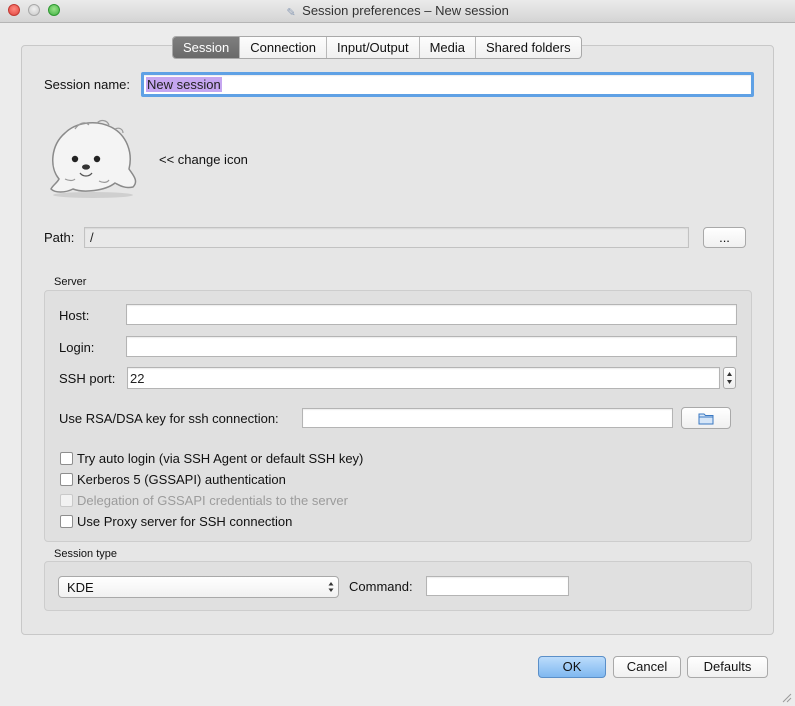 Image resolution: width=795 pixels, height=706 pixels. Describe the element at coordinates (373, 47) in the screenshot. I see `tab-input-output: Input/Output` at that location.